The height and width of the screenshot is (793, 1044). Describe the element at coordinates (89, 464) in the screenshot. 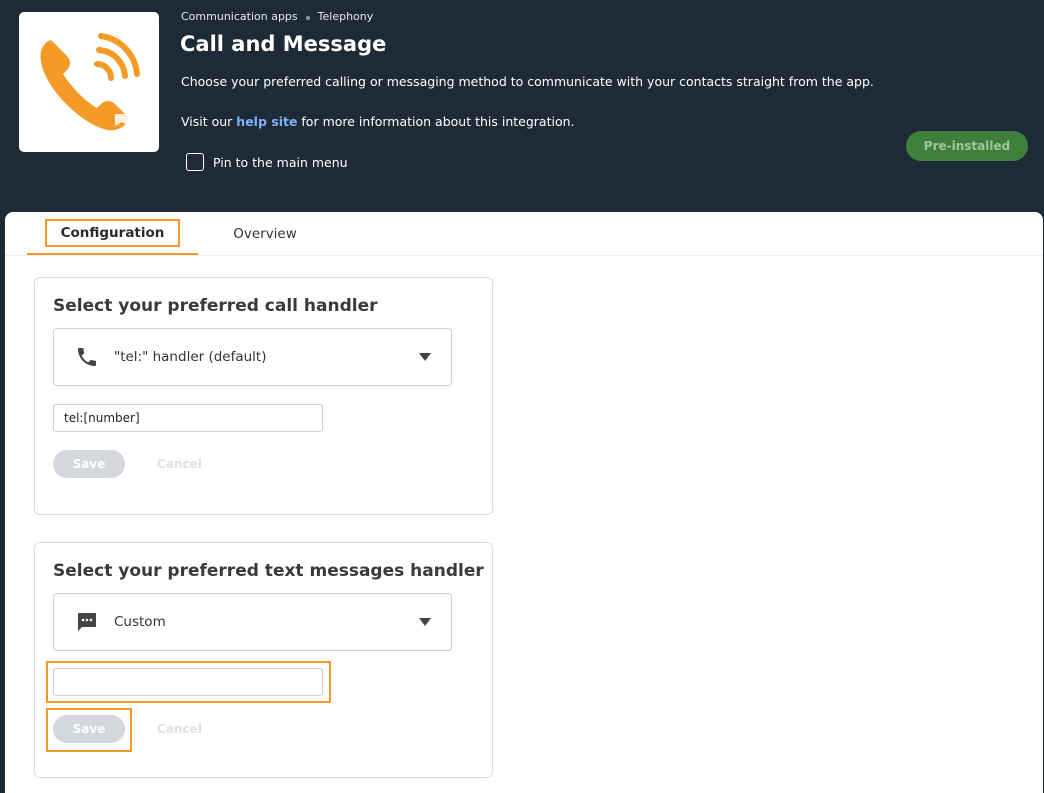

I see `call-save-button: Save` at that location.